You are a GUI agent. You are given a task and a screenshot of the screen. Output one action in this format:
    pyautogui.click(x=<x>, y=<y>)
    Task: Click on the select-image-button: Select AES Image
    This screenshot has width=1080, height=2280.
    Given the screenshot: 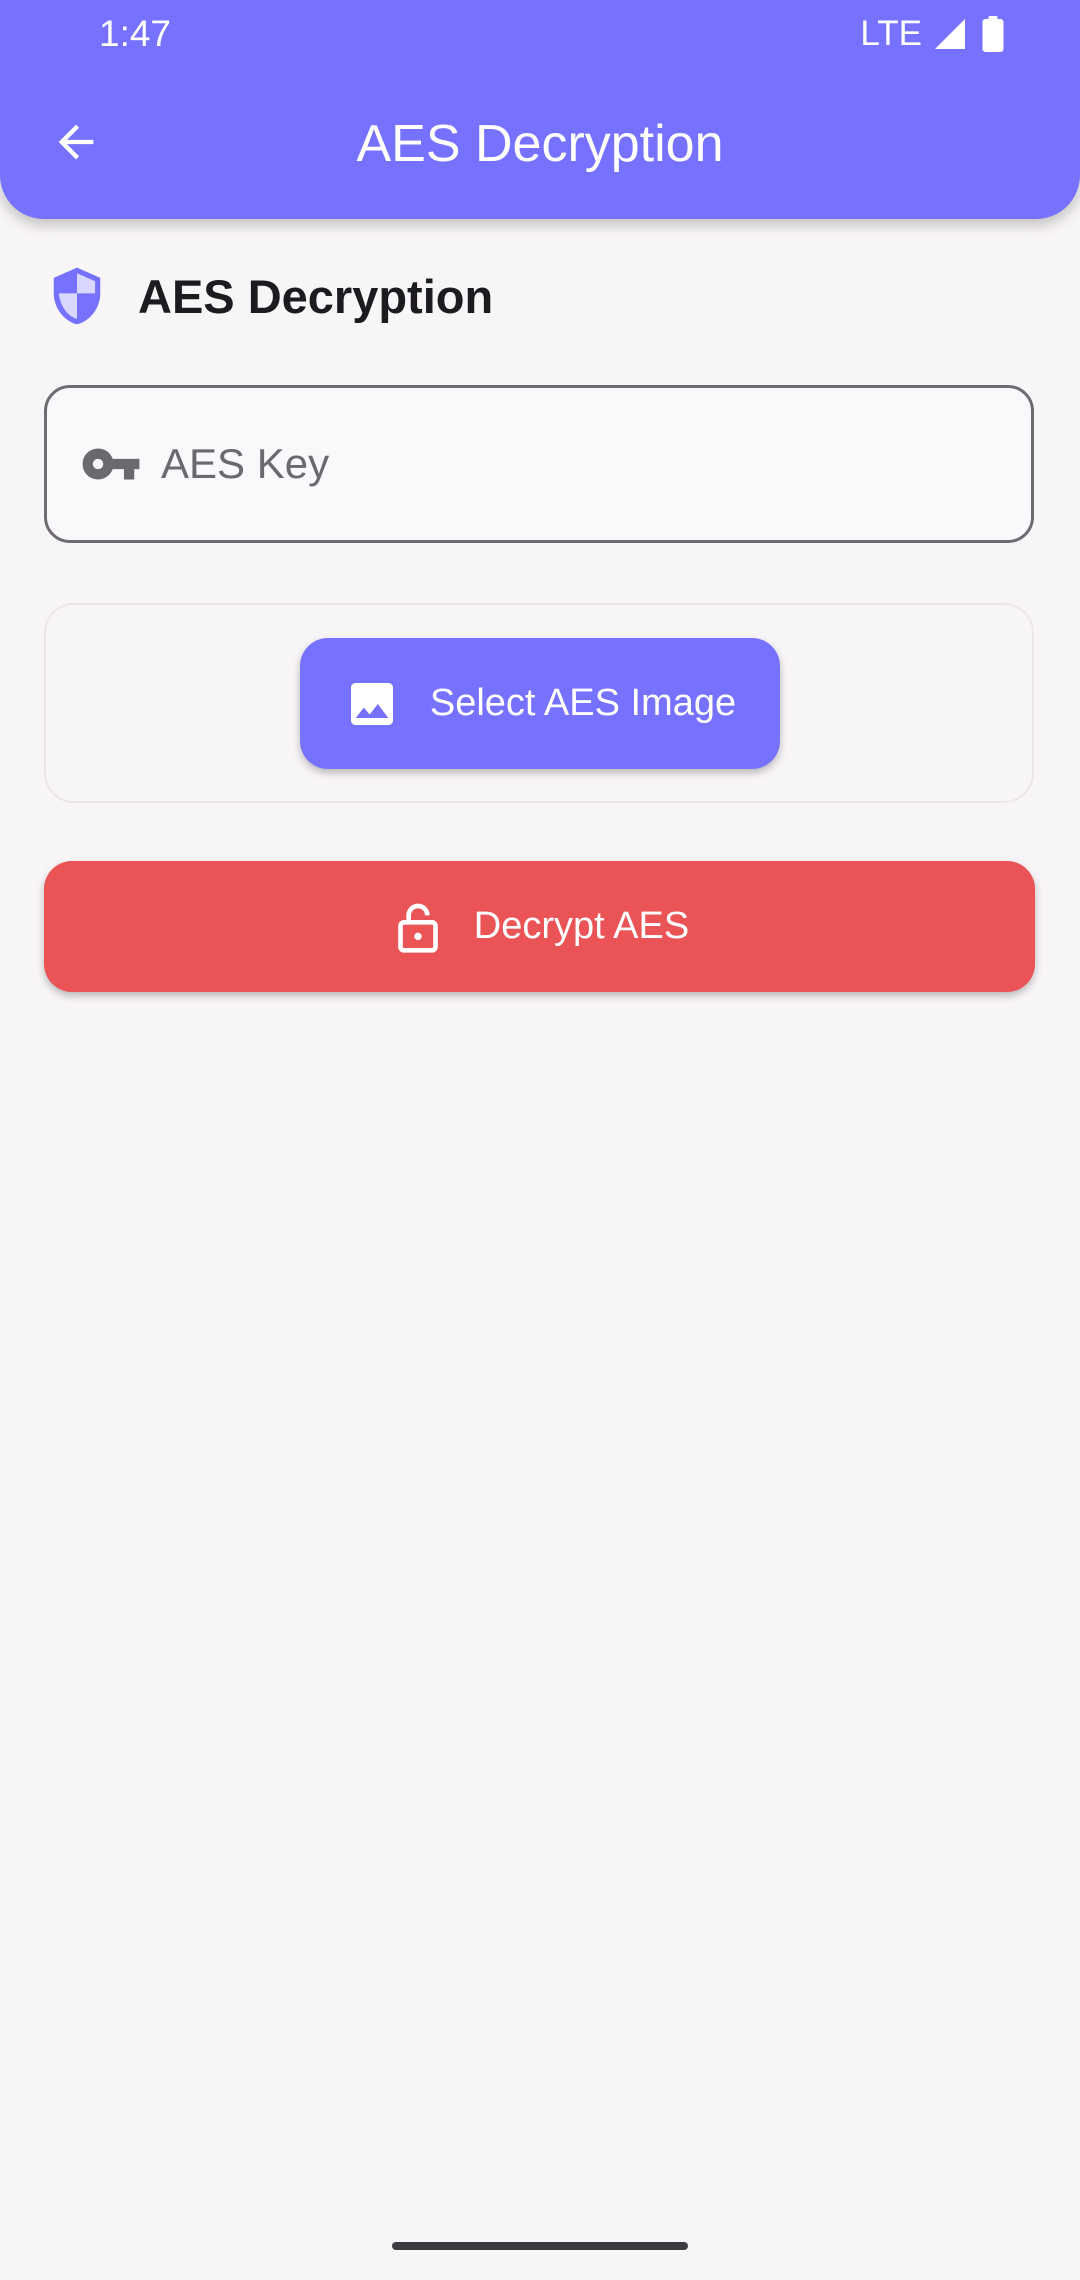 What is the action you would take?
    pyautogui.click(x=540, y=703)
    